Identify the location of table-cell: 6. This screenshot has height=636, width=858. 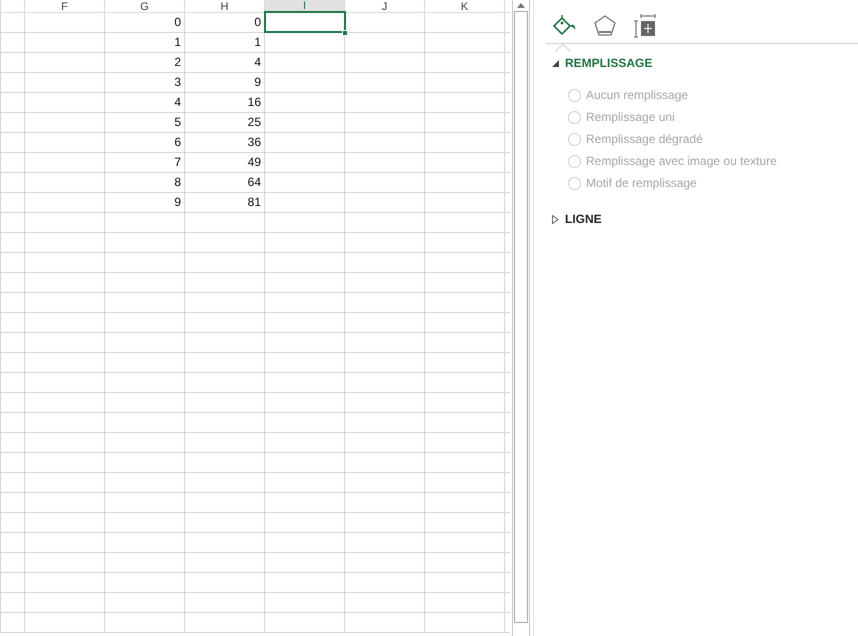
(144, 142).